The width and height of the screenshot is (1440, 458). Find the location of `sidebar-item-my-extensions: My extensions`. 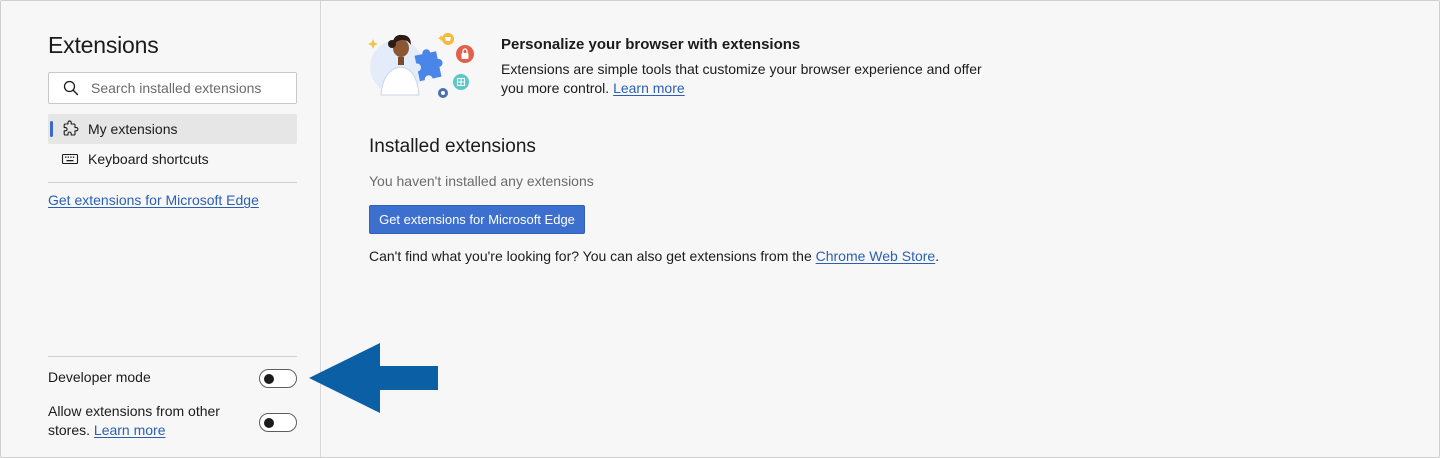

sidebar-item-my-extensions: My extensions is located at coordinates (172, 129).